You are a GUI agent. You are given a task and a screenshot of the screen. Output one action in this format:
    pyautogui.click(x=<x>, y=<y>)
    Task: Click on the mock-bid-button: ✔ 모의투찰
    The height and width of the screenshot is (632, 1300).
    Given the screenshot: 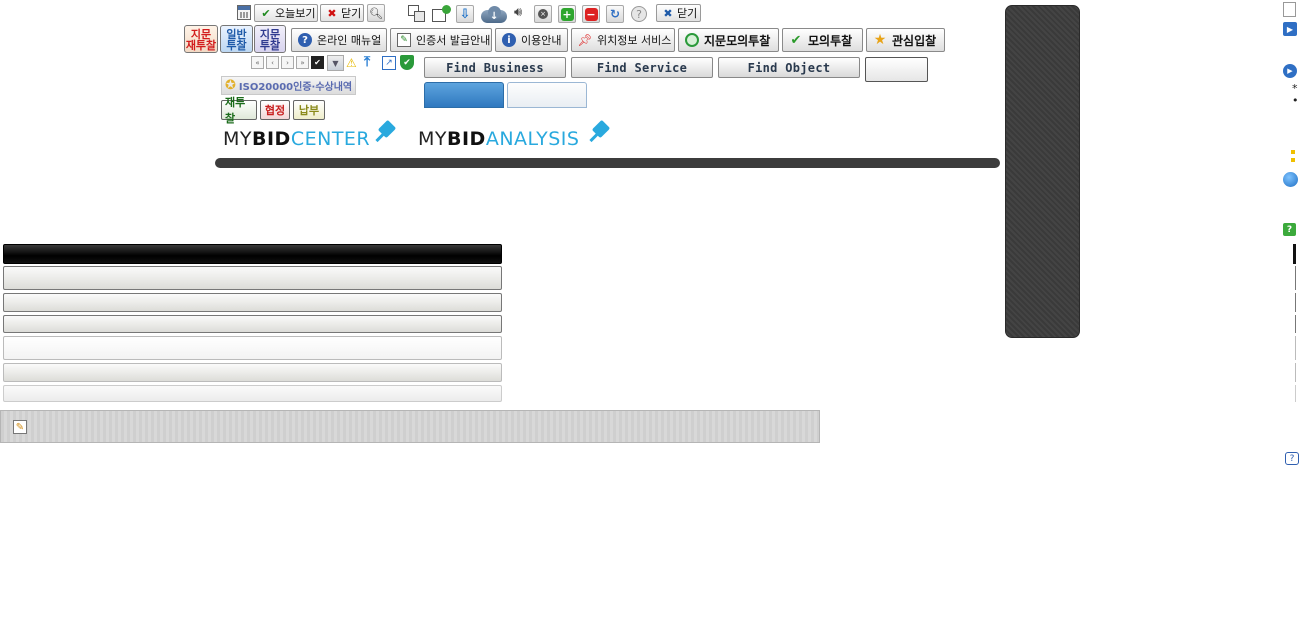 What is the action you would take?
    pyautogui.click(x=822, y=40)
    